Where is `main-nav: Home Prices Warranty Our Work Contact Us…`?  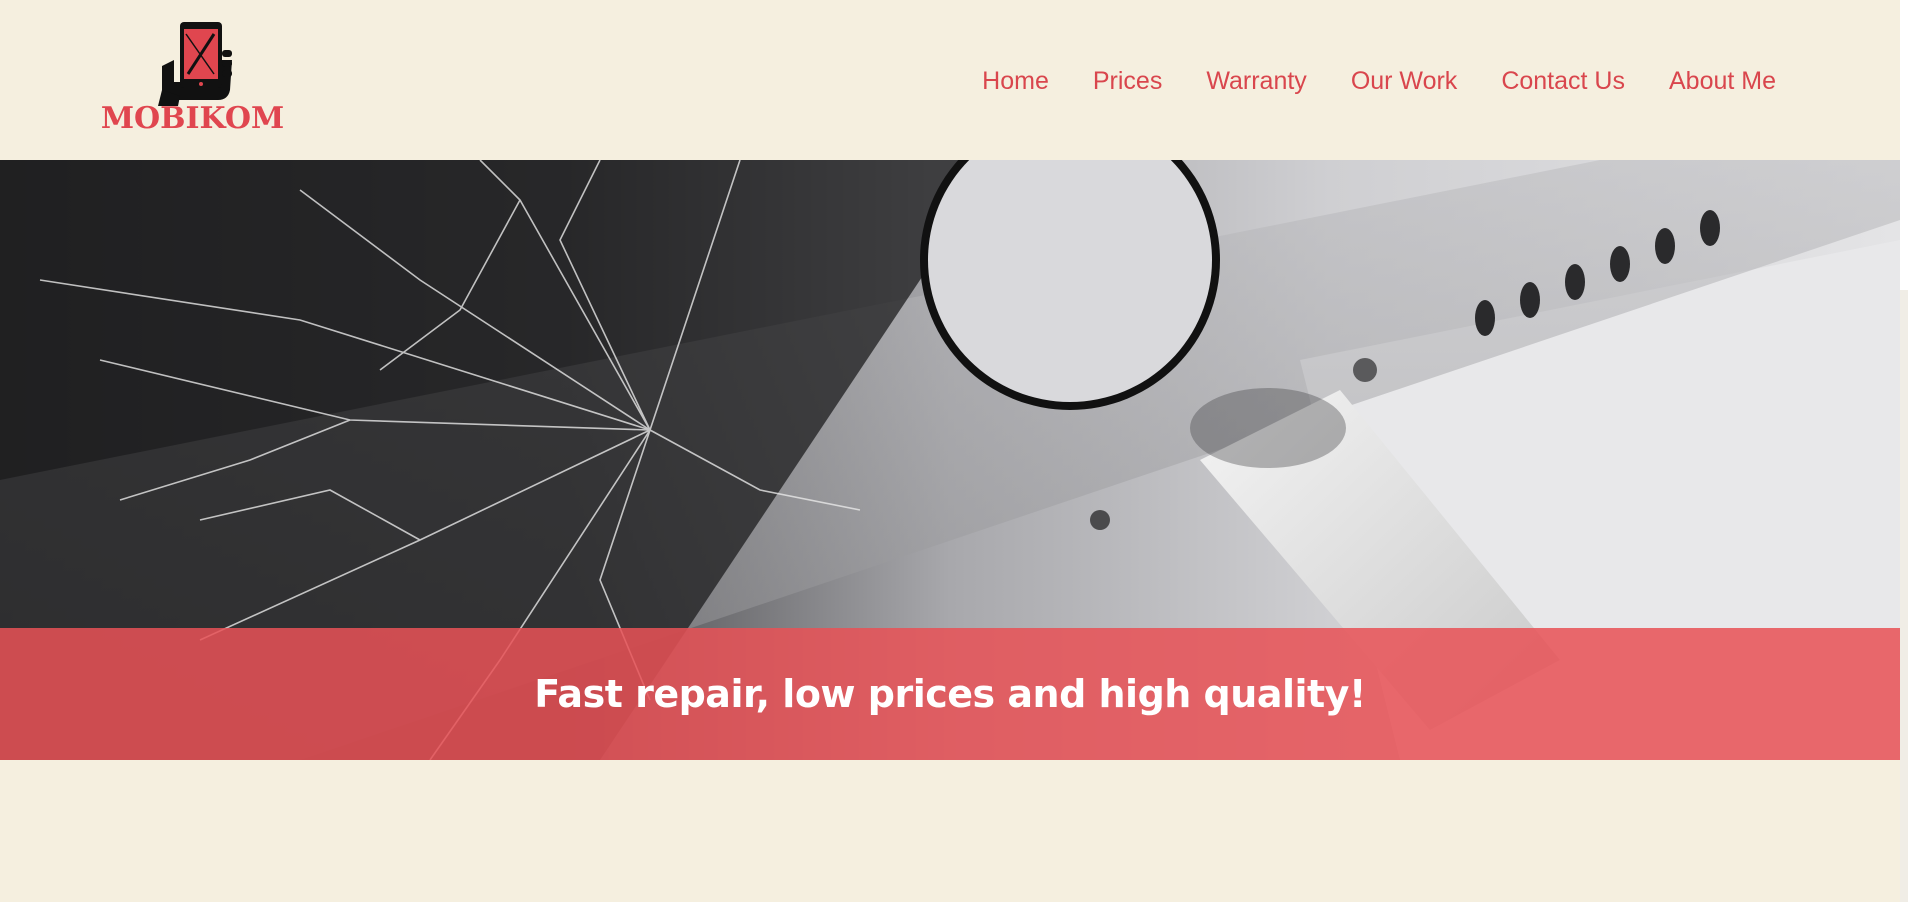
main-nav: Home Prices Warranty Our Work Contact Us… is located at coordinates (1379, 81).